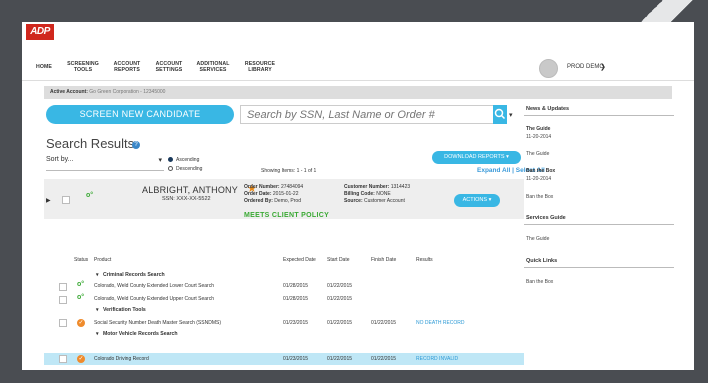  Describe the element at coordinates (437, 359) in the screenshot. I see `row-result-link: RECORD INVALID` at that location.